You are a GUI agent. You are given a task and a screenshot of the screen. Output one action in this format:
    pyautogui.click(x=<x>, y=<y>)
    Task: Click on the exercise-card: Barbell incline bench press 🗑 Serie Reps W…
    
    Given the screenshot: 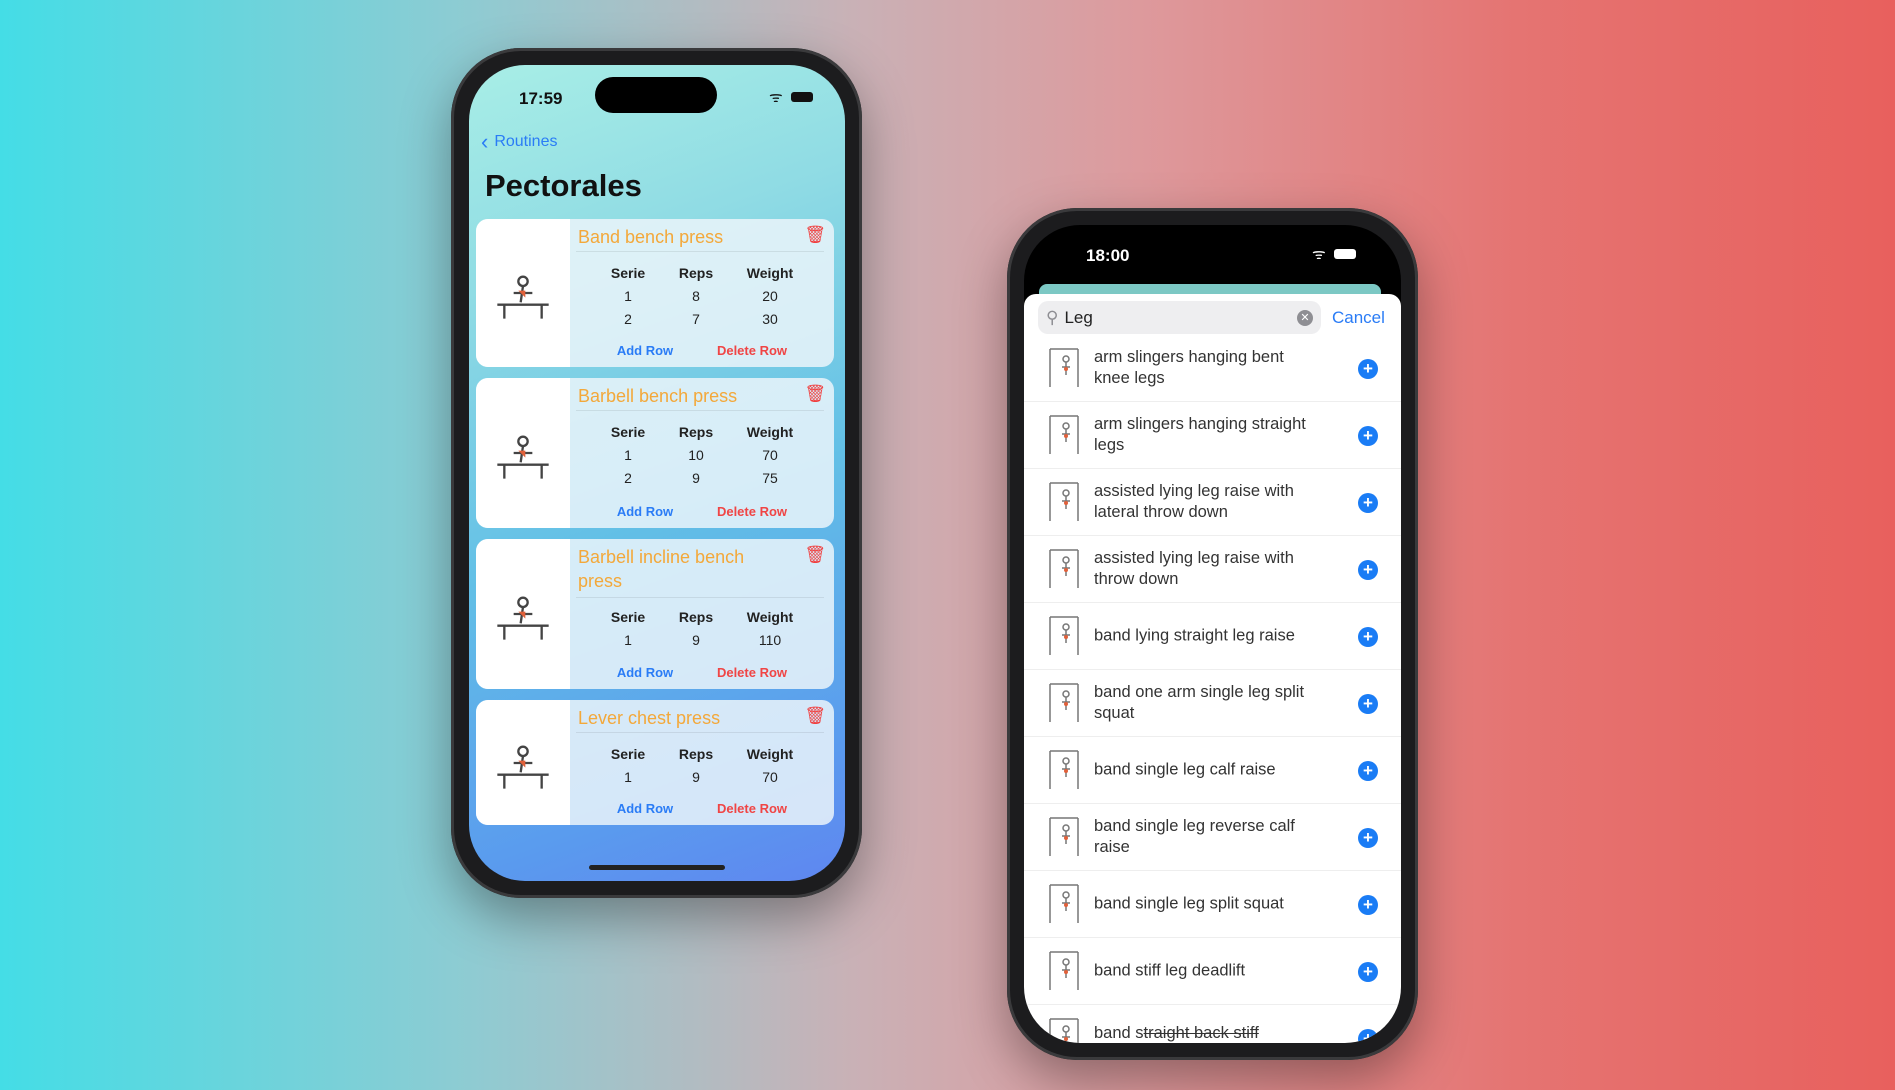 What is the action you would take?
    pyautogui.click(x=655, y=614)
    